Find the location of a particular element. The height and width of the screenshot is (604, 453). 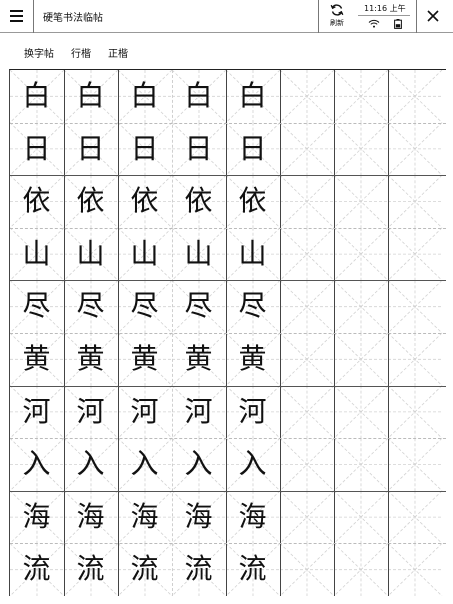

top-bar: 硬笔书法临帖 刷新 11:16 上午 is located at coordinates (226, 16).